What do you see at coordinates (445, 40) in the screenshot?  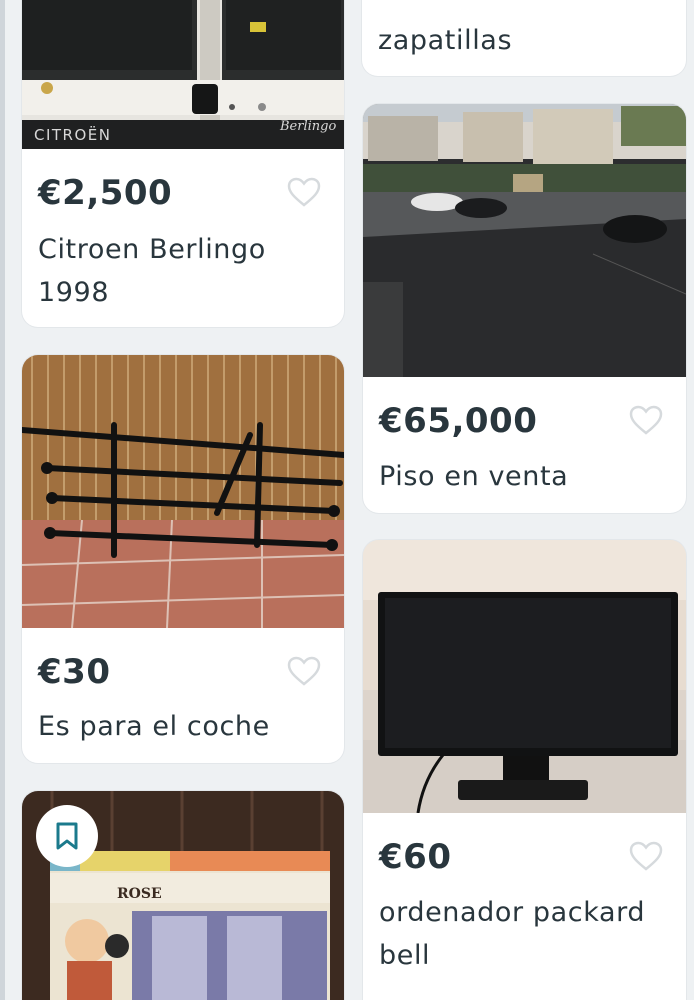 I see `listing-title: zapatillas` at bounding box center [445, 40].